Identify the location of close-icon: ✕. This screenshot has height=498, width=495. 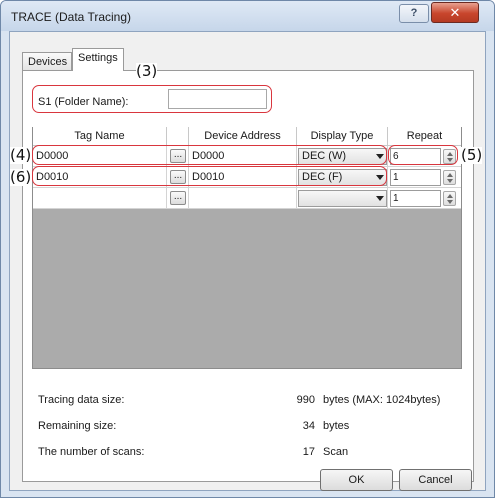
(455, 12).